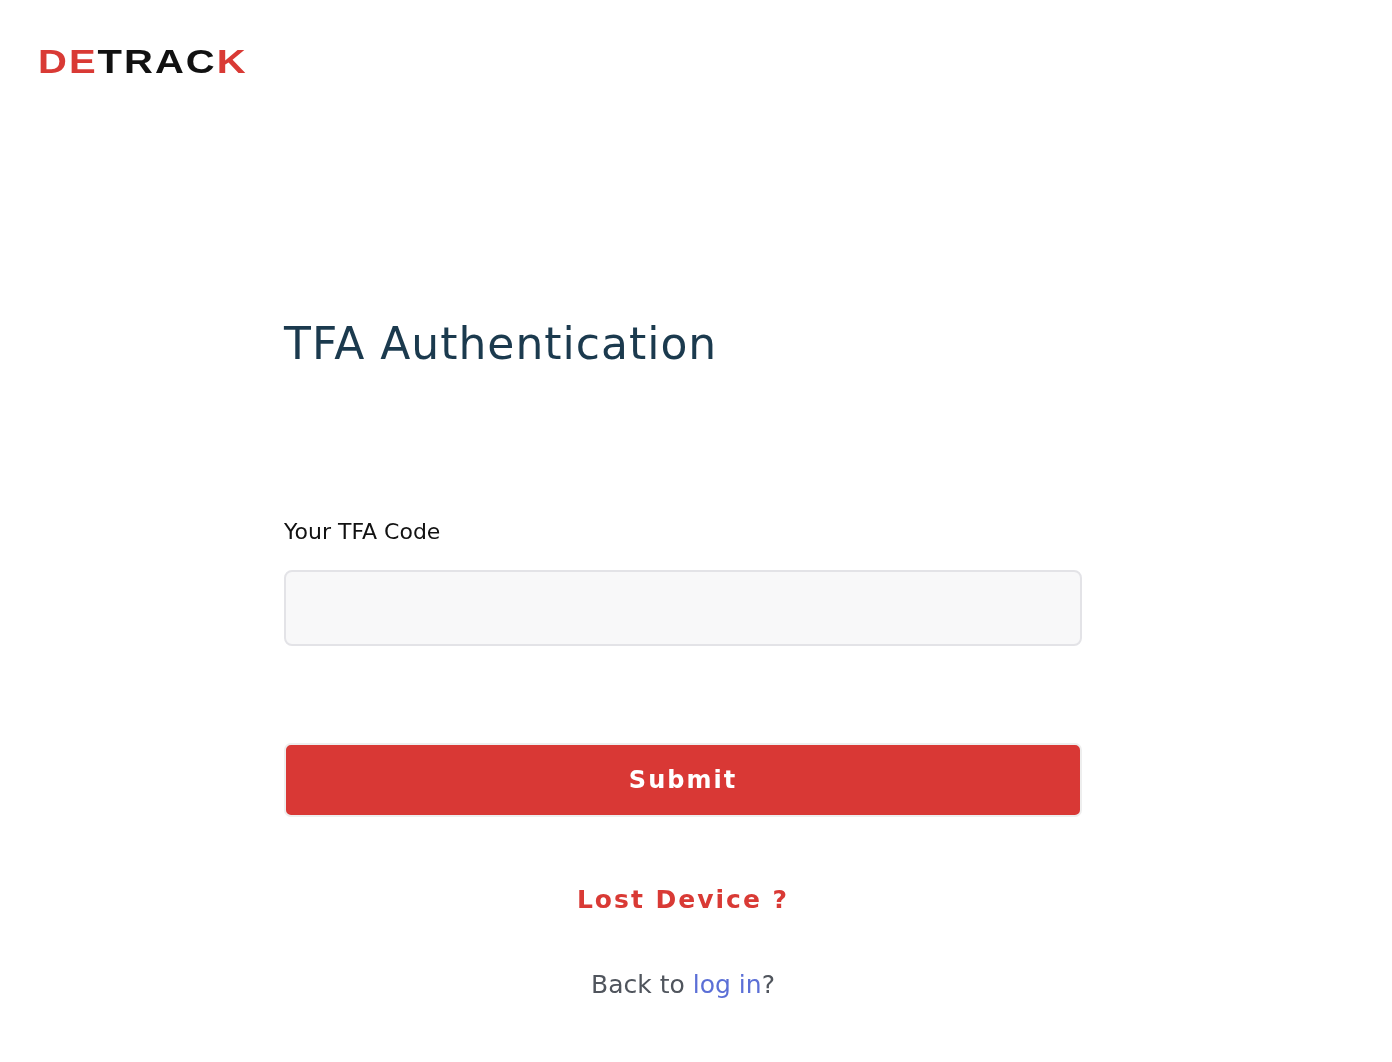  I want to click on code-input-field, so click(683, 608).